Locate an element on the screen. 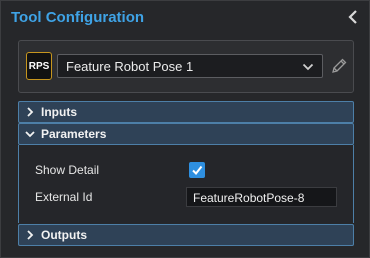  chevron-left-icon is located at coordinates (352, 17).